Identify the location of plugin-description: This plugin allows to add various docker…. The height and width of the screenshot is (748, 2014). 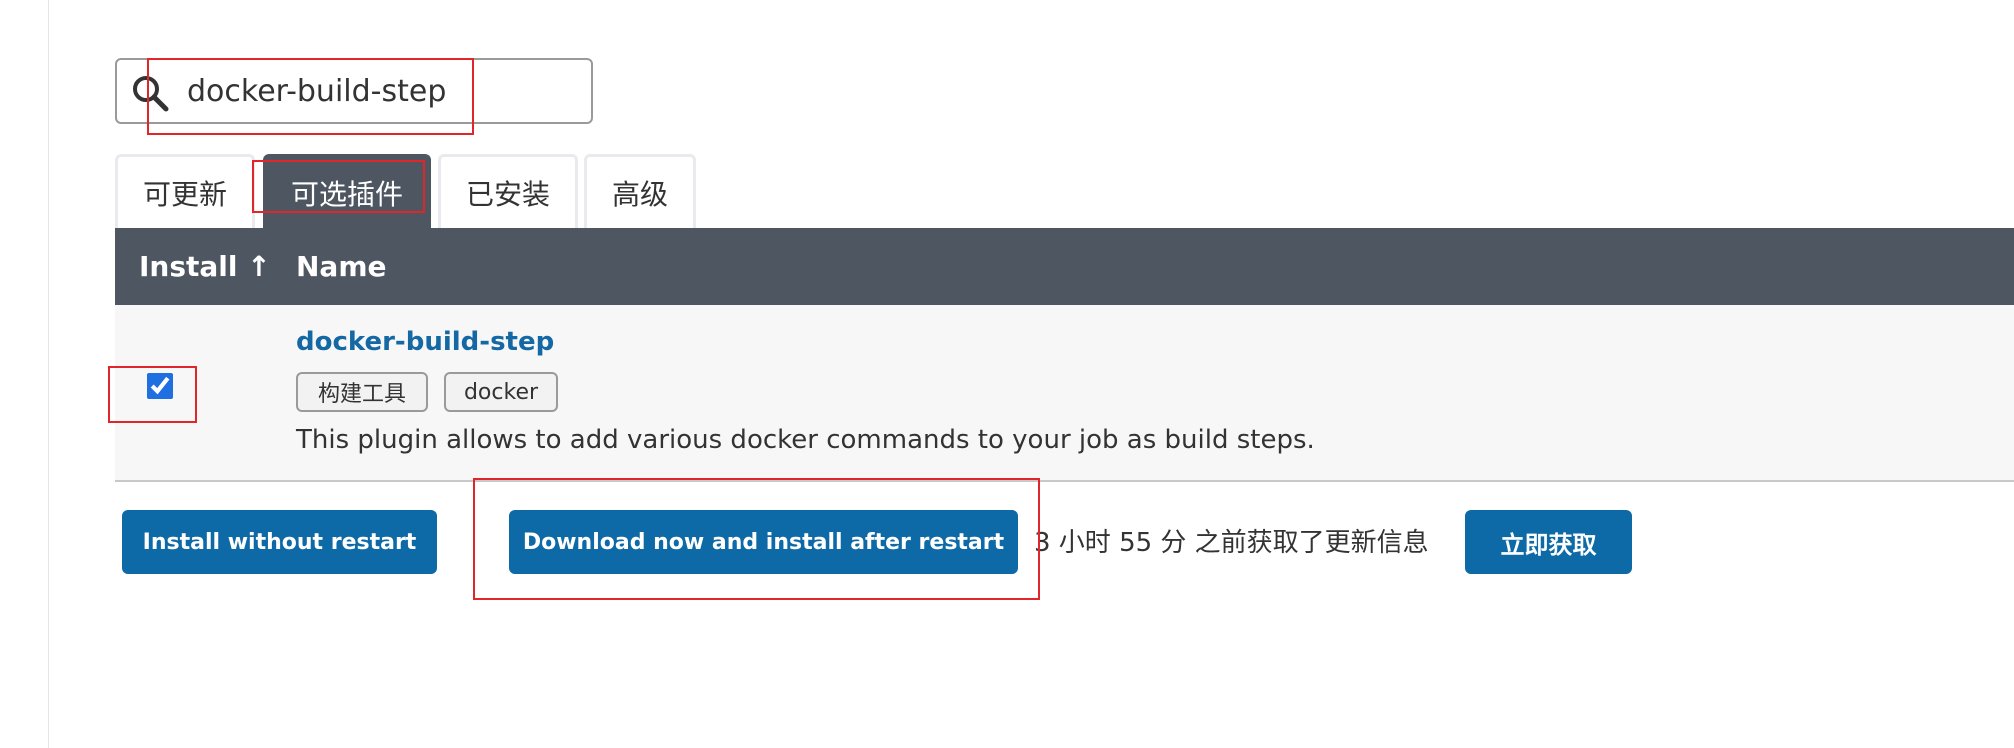
(805, 440).